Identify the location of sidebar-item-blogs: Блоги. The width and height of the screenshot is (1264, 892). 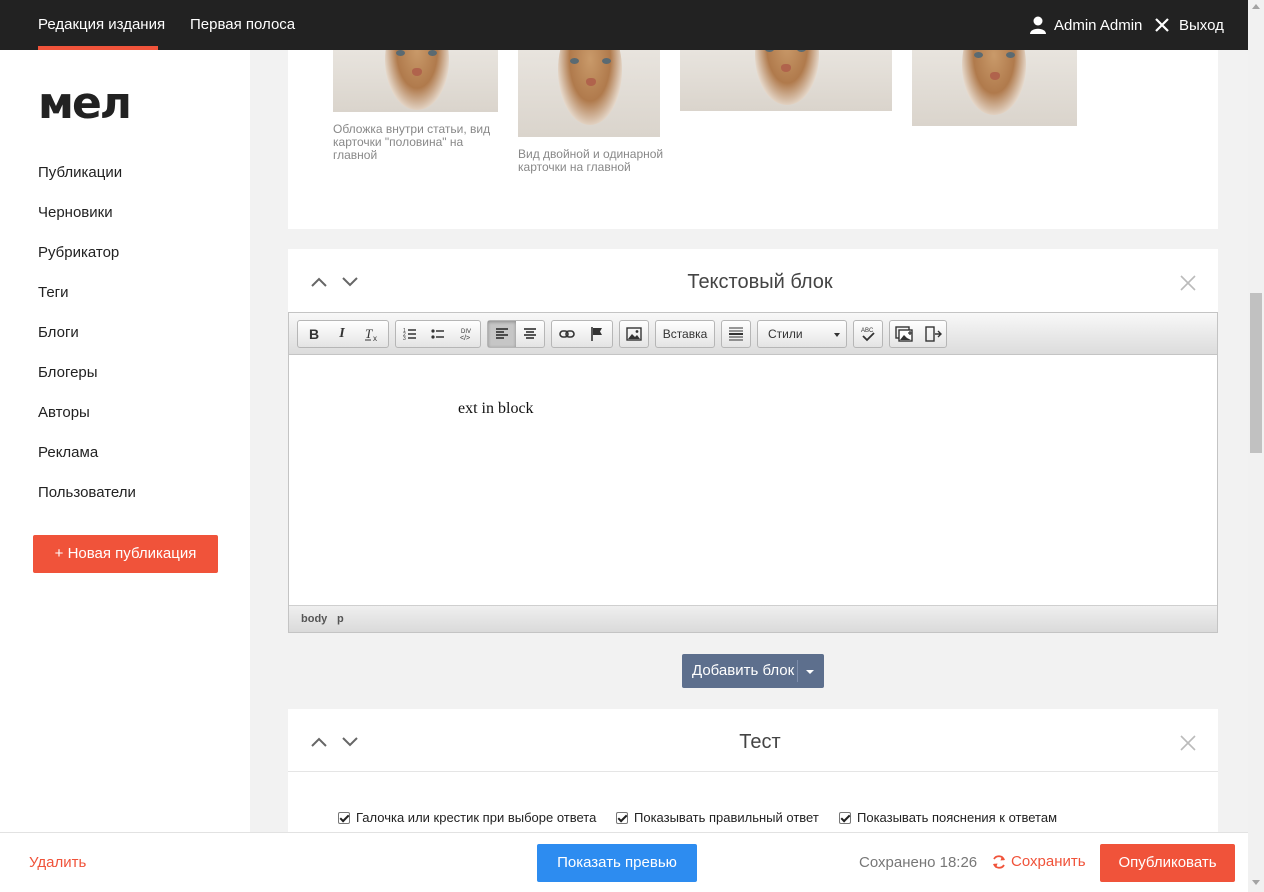
(58, 332).